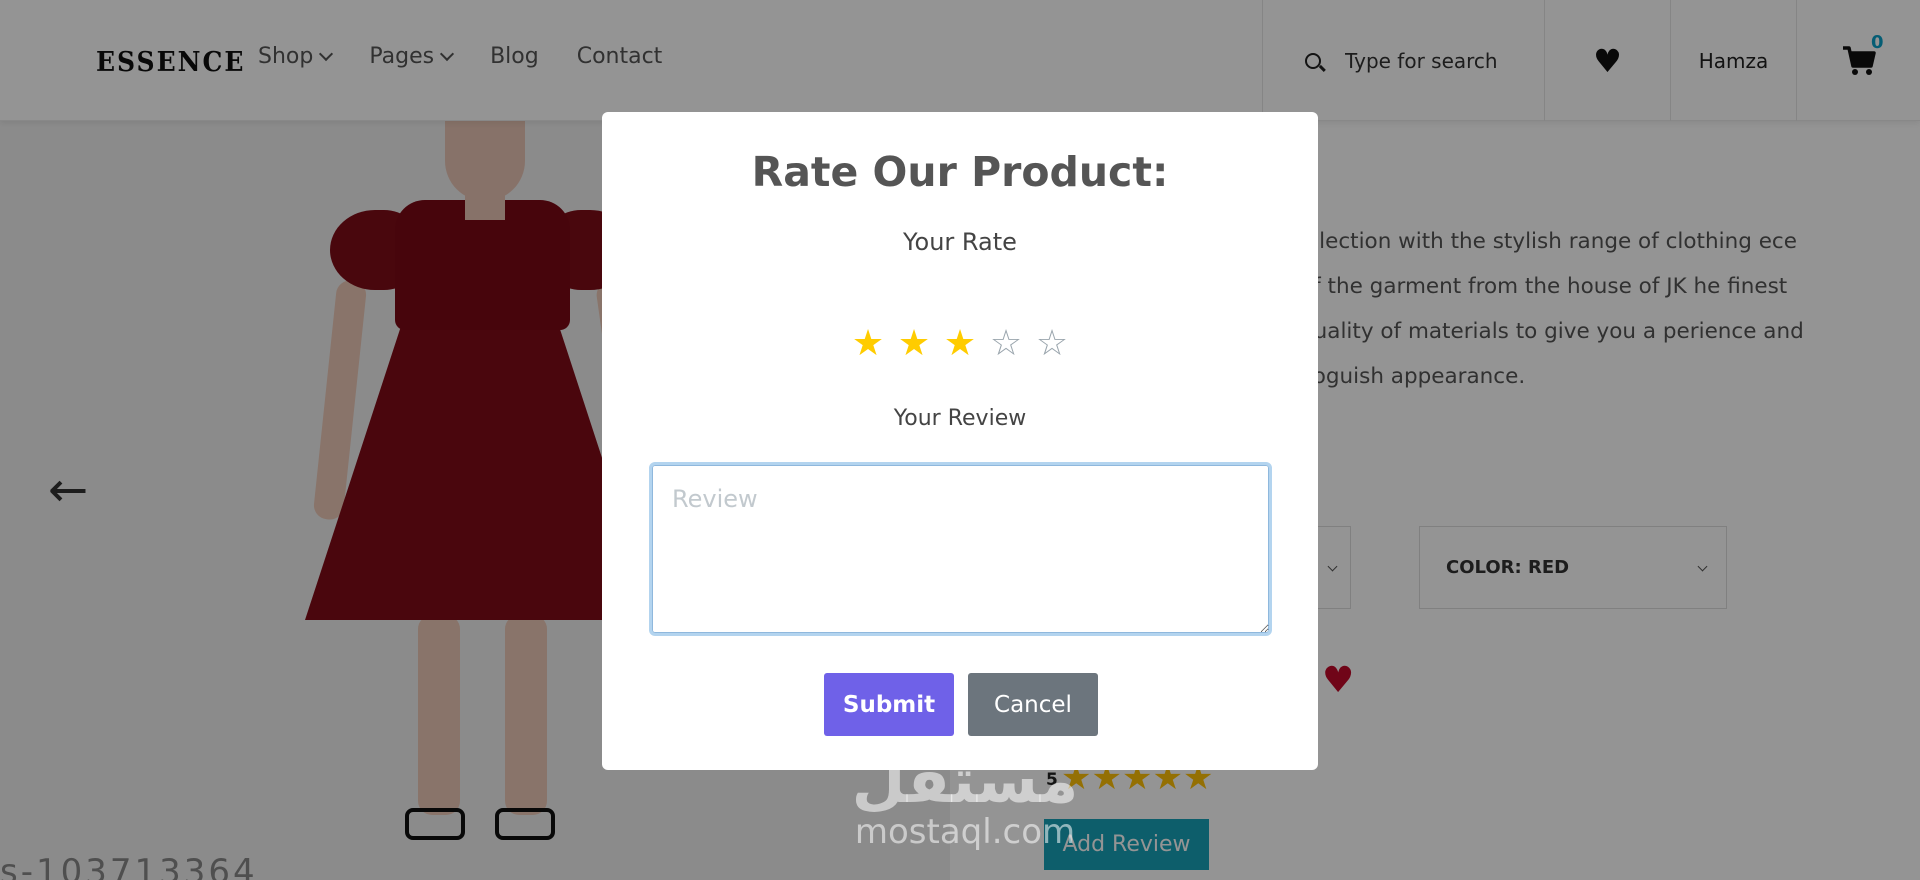 The image size is (1920, 880). What do you see at coordinates (965, 832) in the screenshot?
I see `watermark-latin: mostaql.com` at bounding box center [965, 832].